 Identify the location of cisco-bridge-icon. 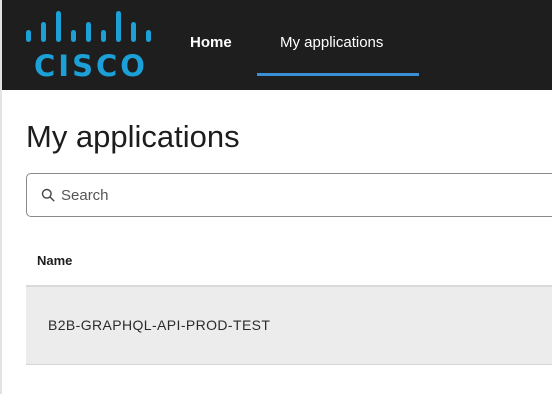
(88, 26).